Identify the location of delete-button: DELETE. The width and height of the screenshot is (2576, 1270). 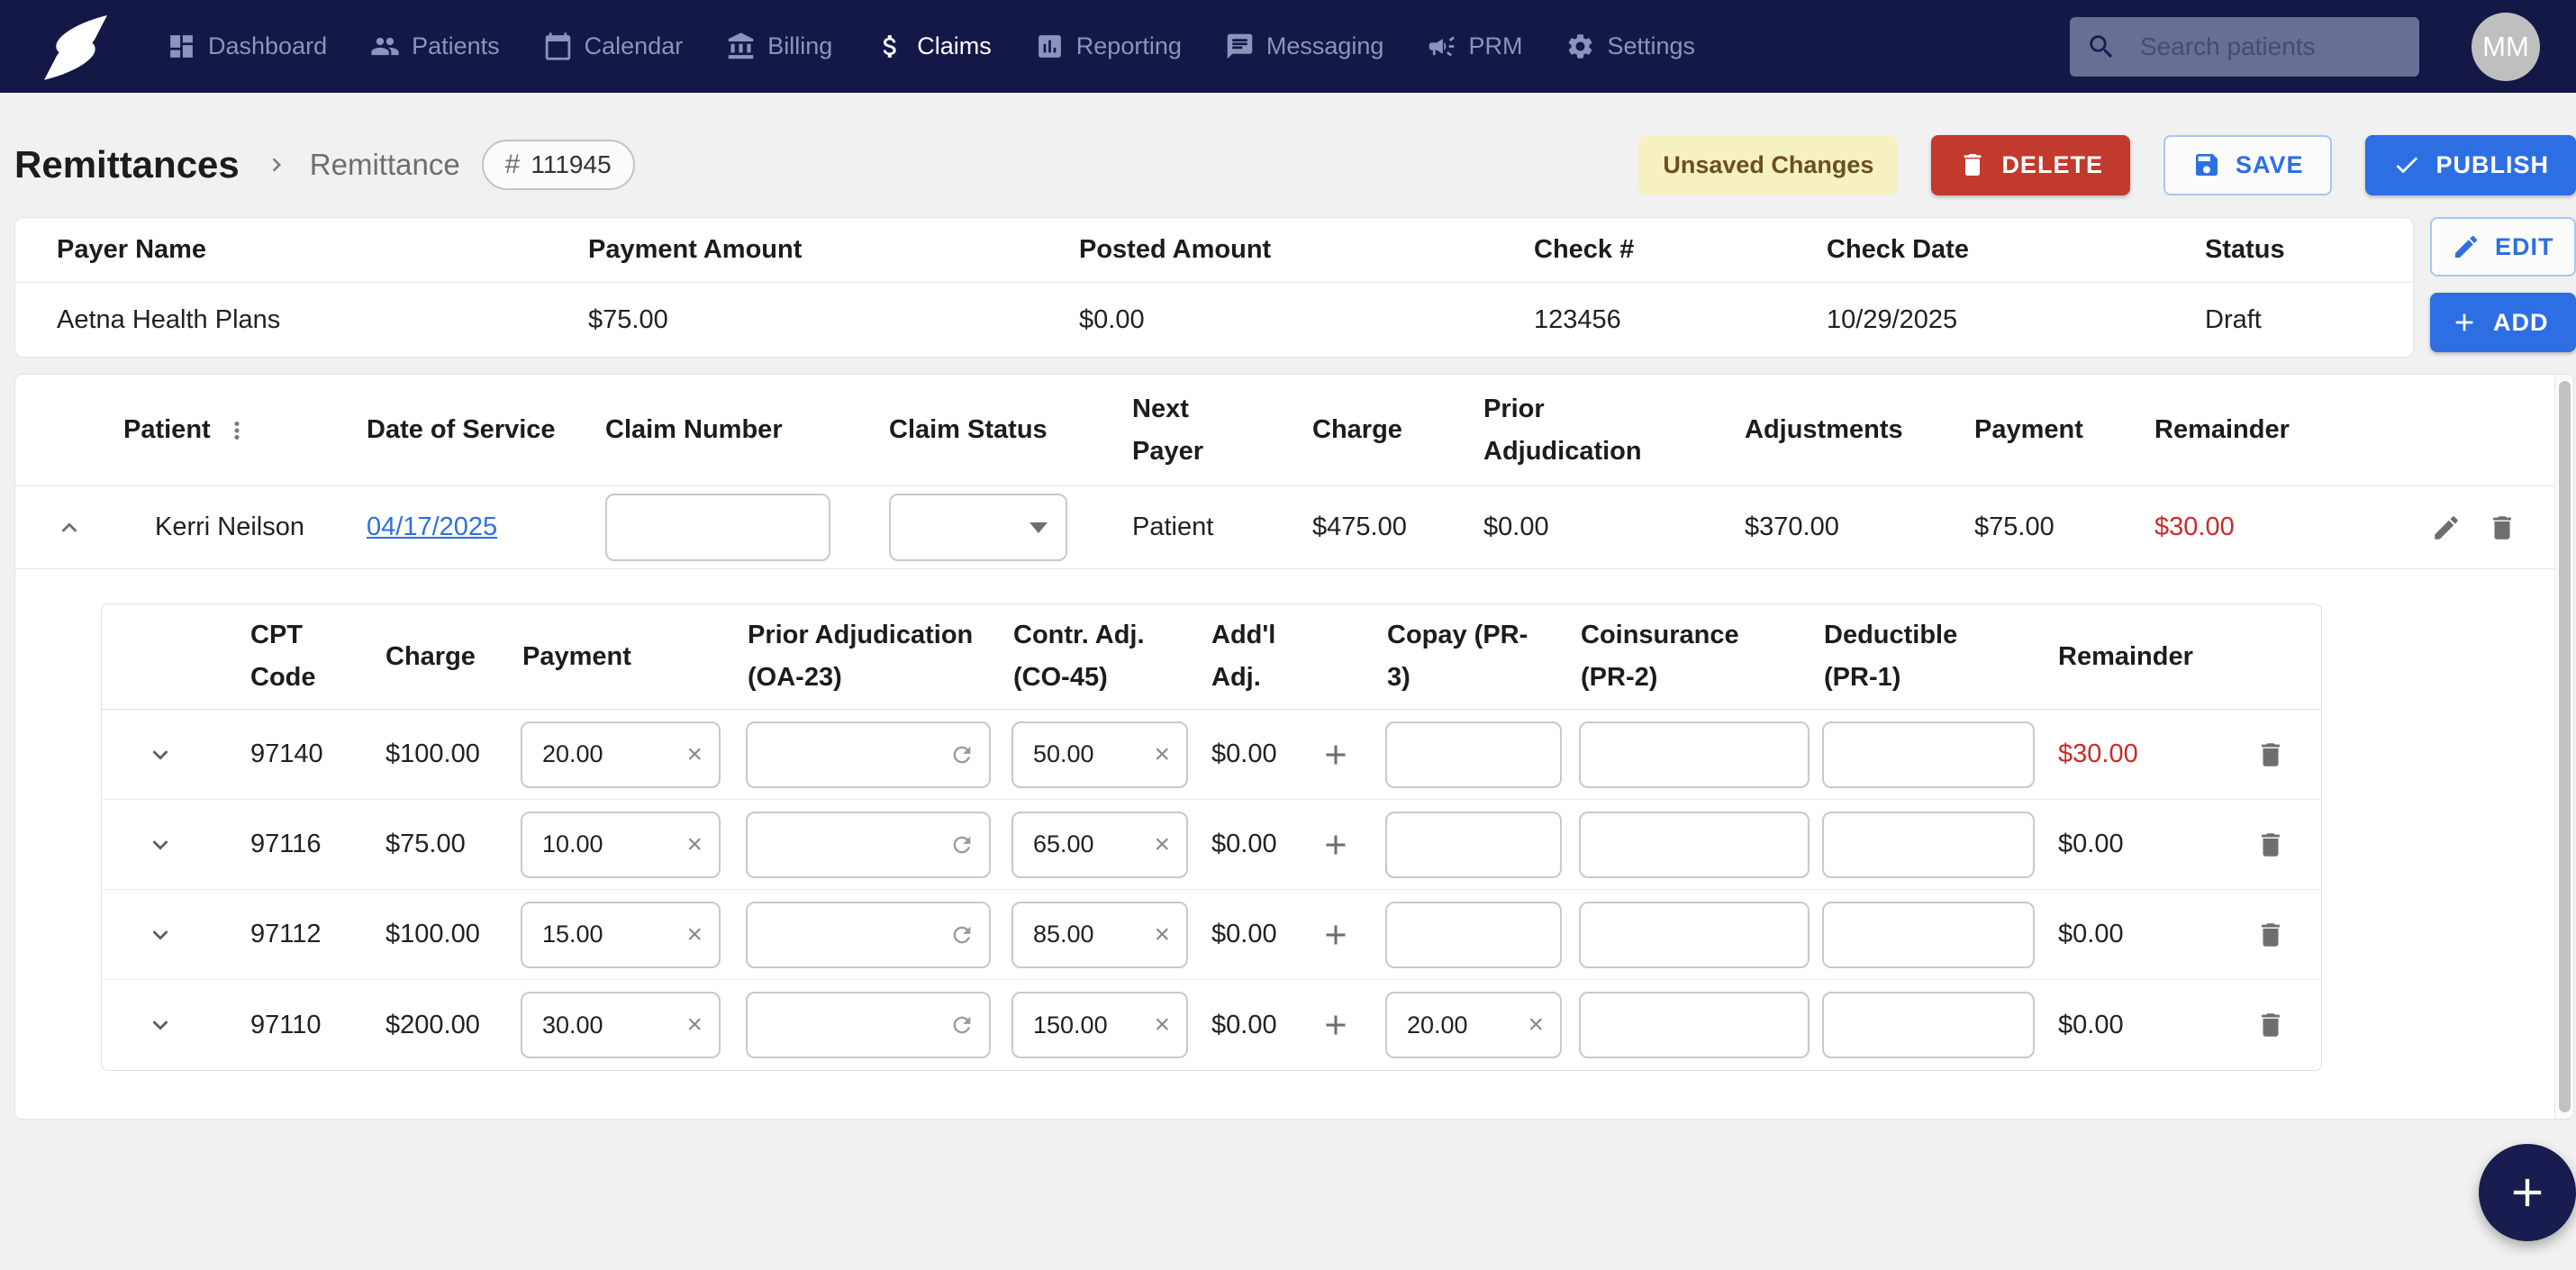
(2030, 164).